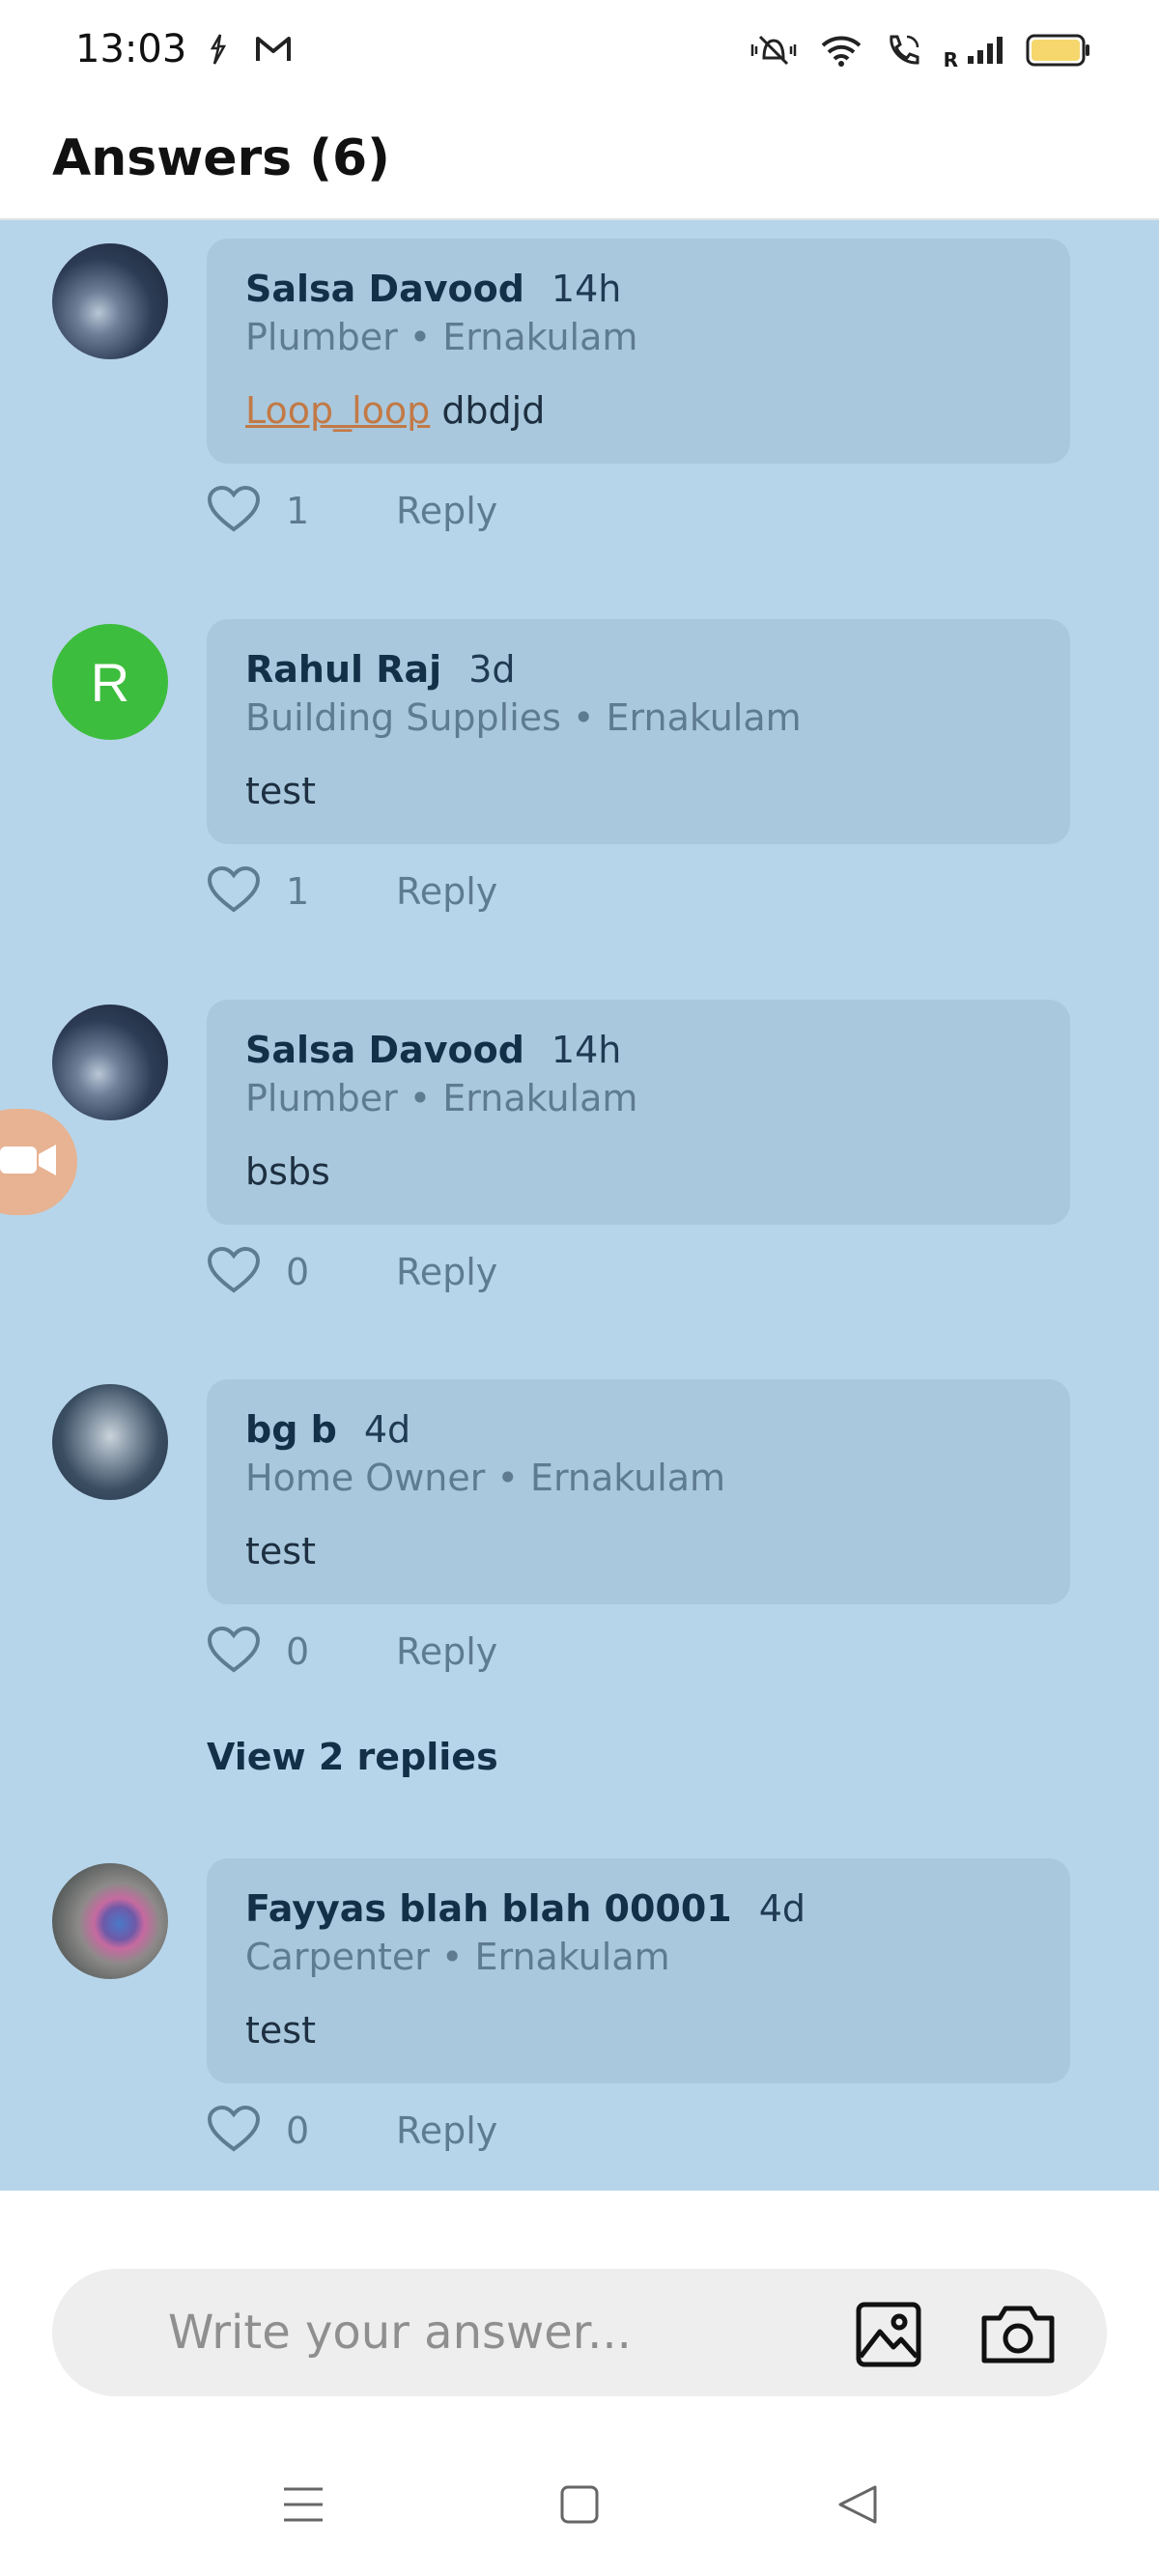 The height and width of the screenshot is (2576, 1159). Describe the element at coordinates (489, 1908) in the screenshot. I see `author-name: Fayyas blah blah 00001` at that location.